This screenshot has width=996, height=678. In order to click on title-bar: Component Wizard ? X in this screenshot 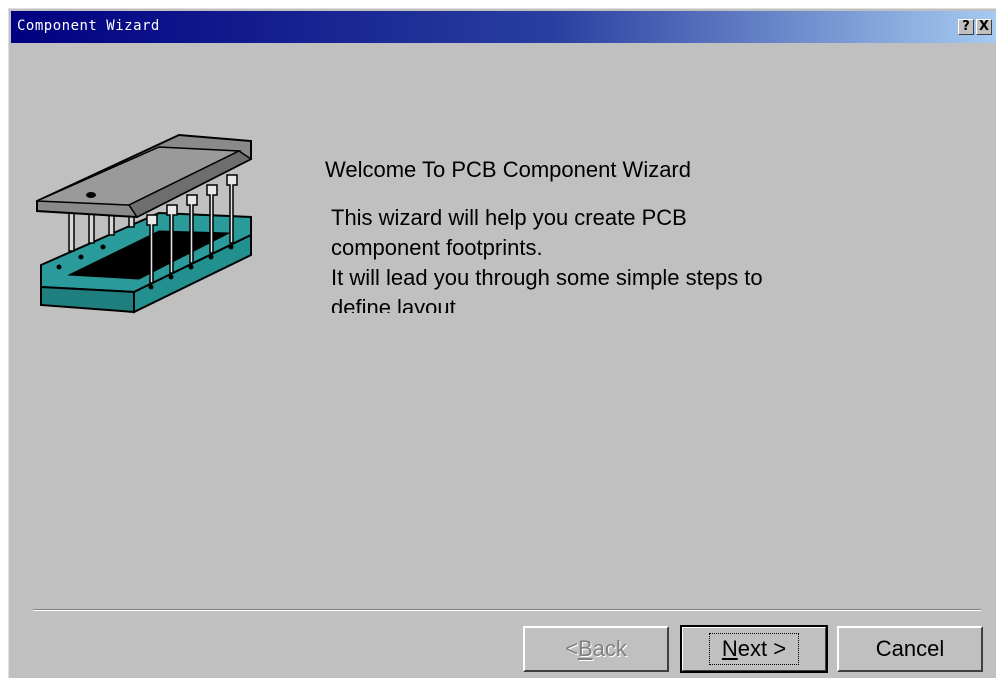, I will do `click(503, 27)`.